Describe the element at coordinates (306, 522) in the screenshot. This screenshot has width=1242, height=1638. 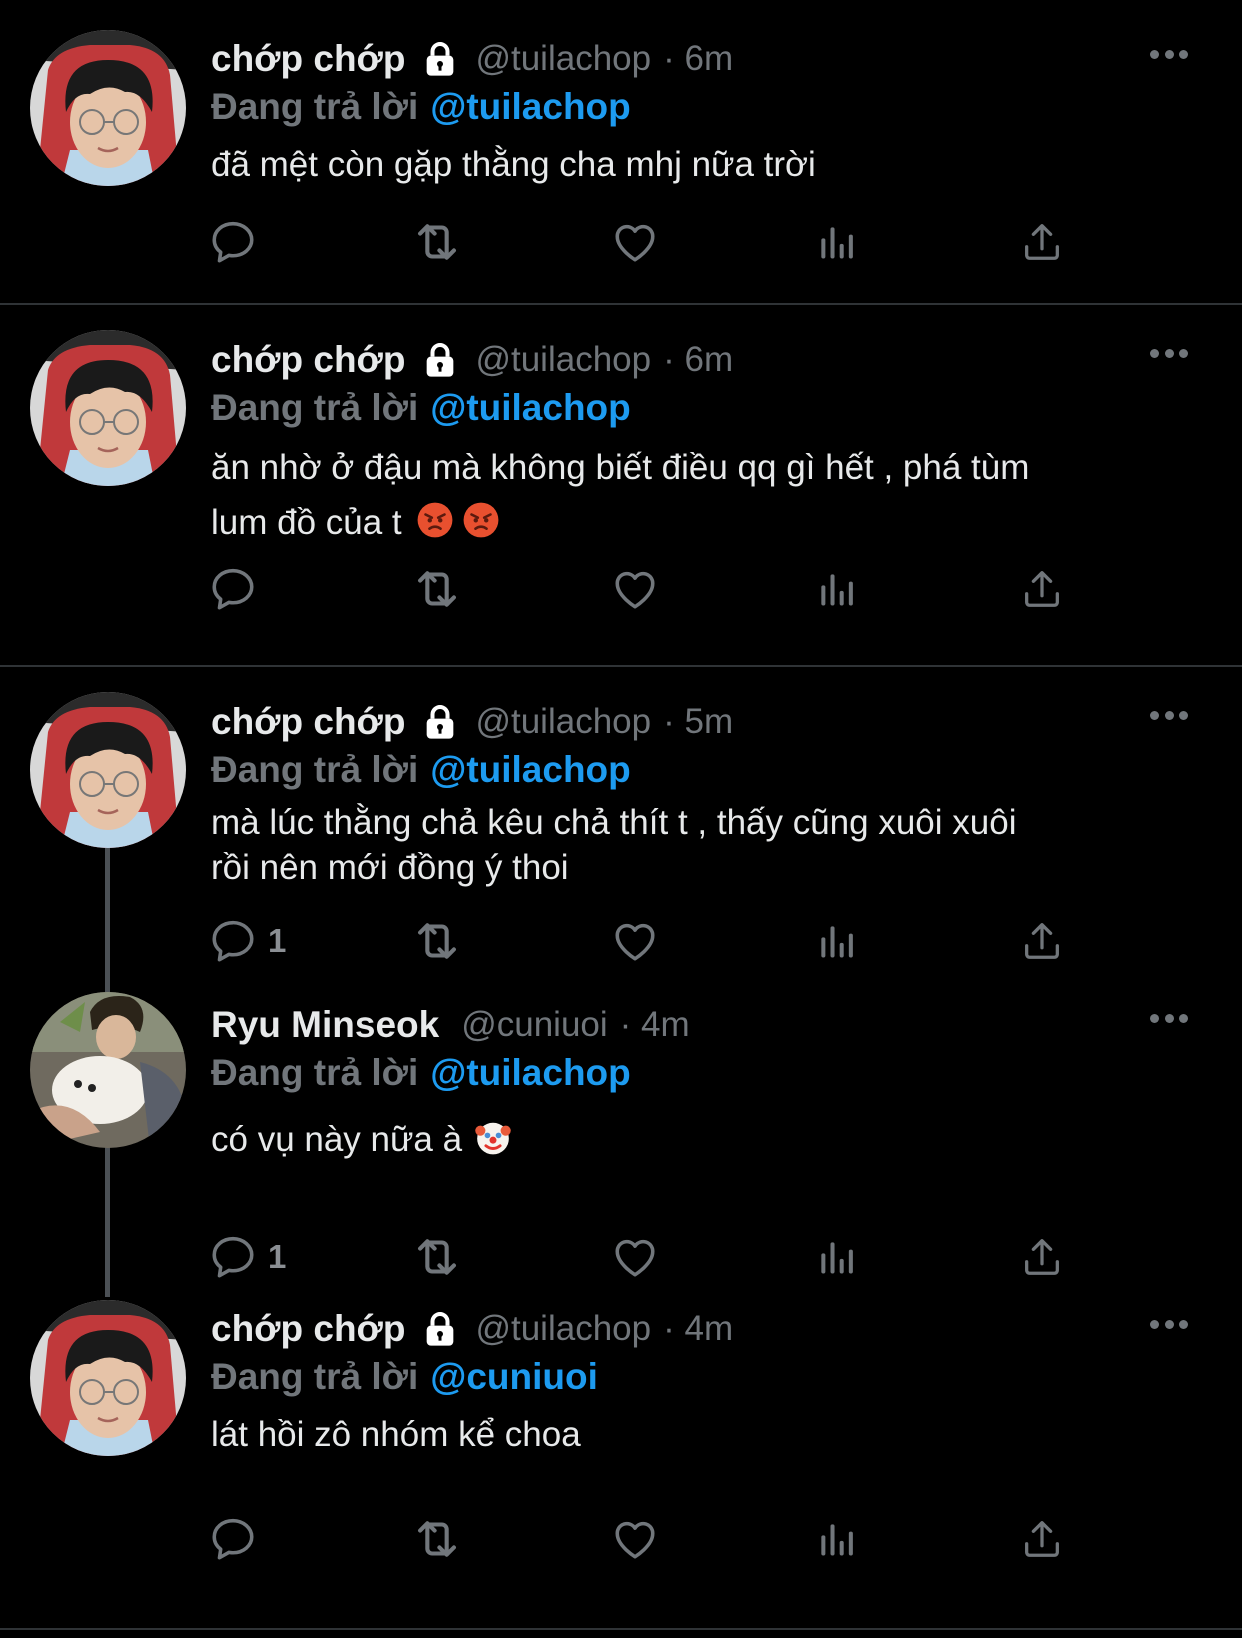
I see `tweet-text-segment: lum đồ của t` at that location.